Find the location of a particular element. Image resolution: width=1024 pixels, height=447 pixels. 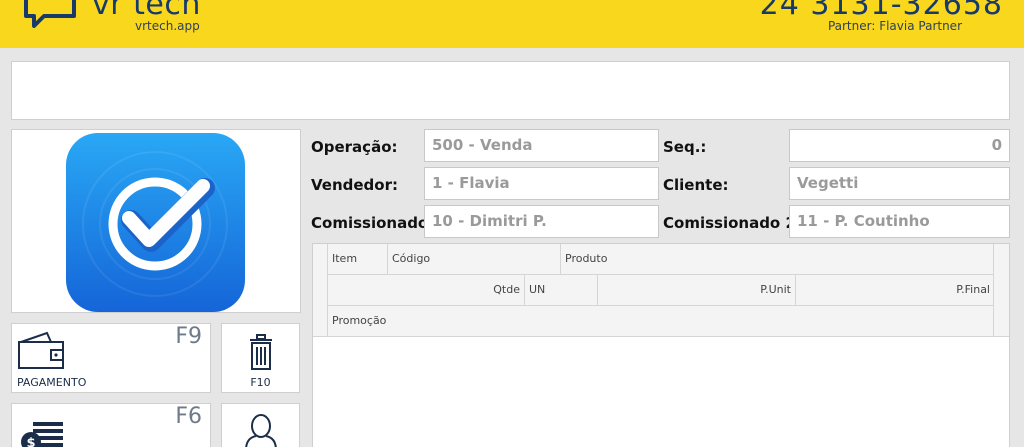

comissionado2-label: Comissionado 2: is located at coordinates (732, 223).